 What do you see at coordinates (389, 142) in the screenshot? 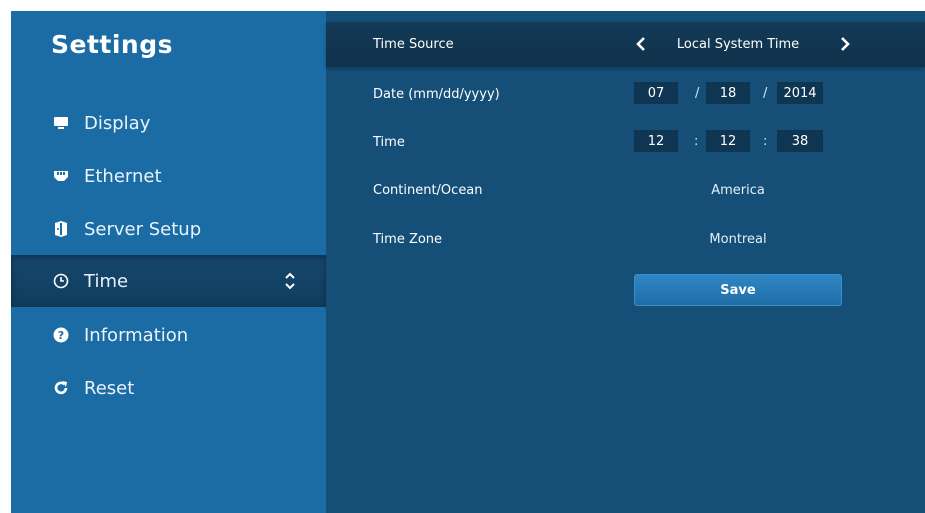
I see `time-label: Time` at bounding box center [389, 142].